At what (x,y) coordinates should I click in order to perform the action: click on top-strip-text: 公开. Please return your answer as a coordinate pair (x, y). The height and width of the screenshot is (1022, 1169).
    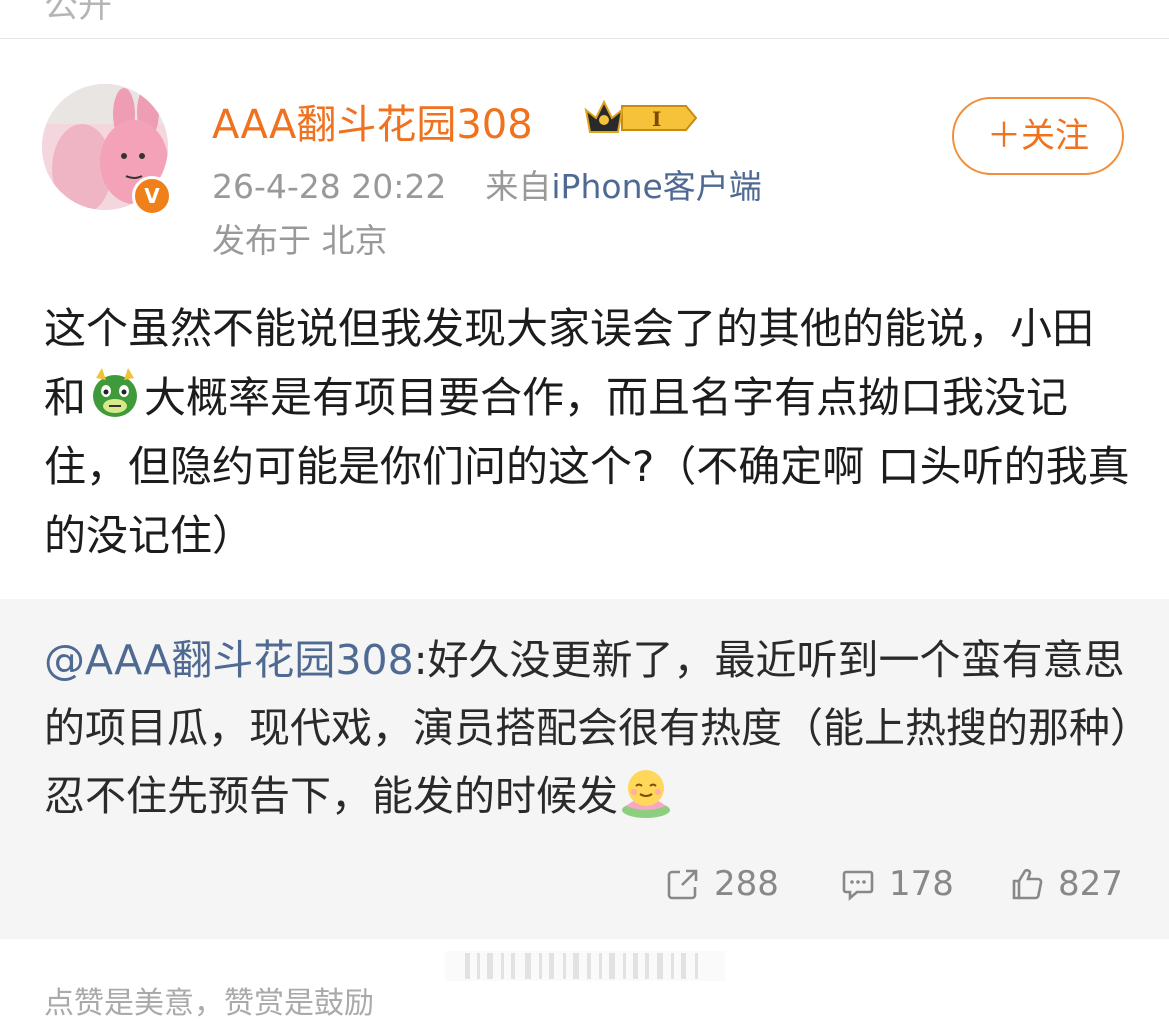
    Looking at the image, I should click on (78, 13).